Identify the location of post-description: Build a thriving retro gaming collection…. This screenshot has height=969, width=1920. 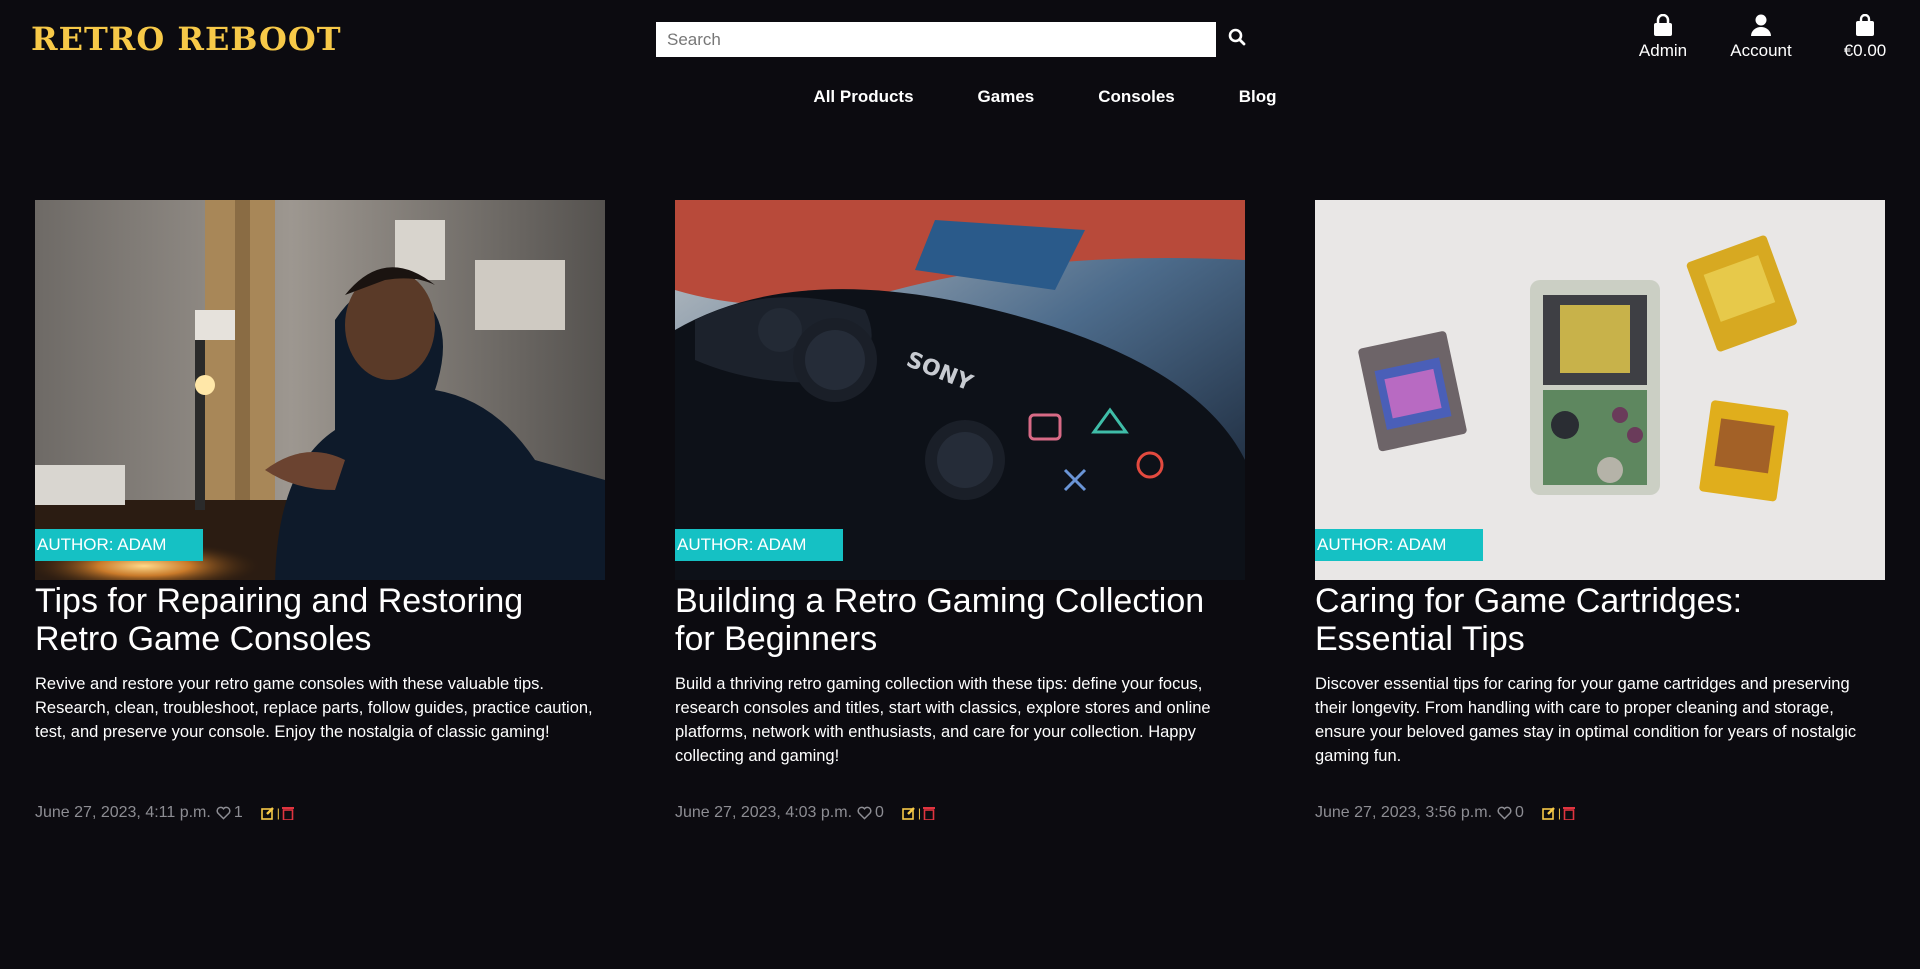
(943, 720).